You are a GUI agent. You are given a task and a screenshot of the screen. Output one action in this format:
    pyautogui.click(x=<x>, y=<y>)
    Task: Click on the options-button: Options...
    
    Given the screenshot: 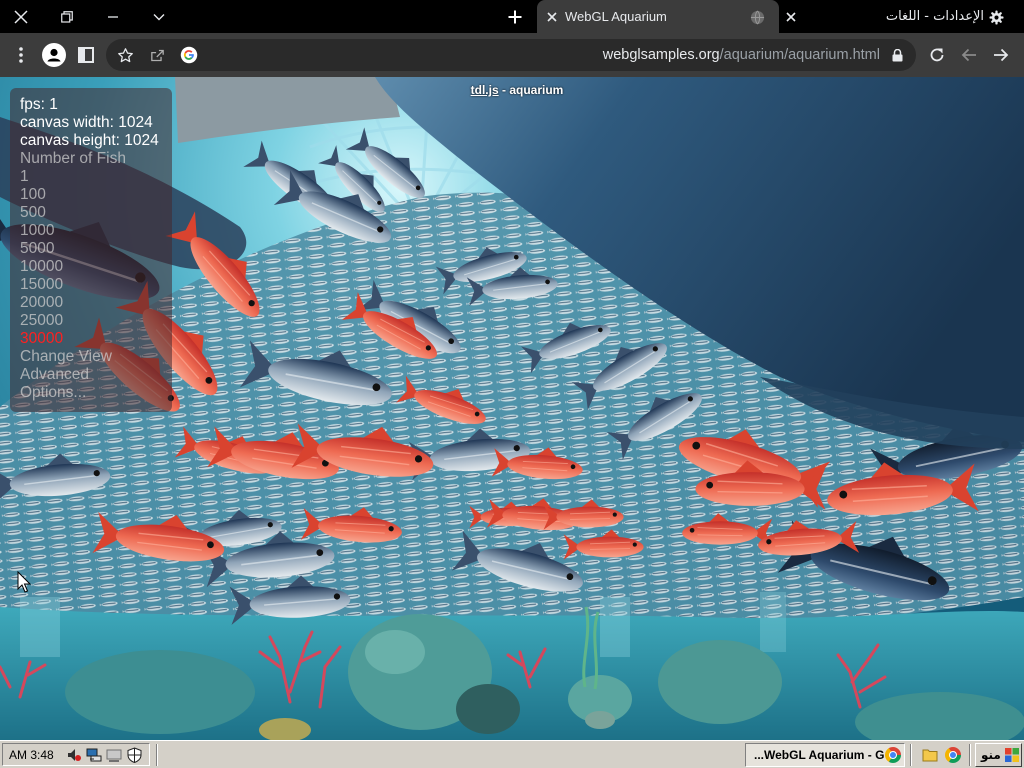 What is the action you would take?
    pyautogui.click(x=96, y=393)
    